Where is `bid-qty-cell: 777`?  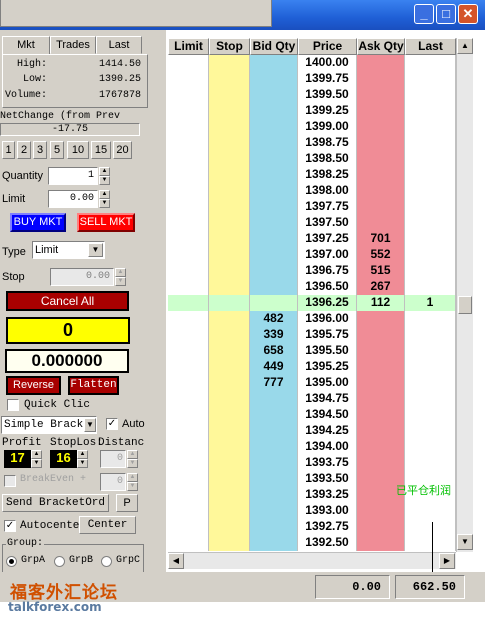 bid-qty-cell: 777 is located at coordinates (274, 383).